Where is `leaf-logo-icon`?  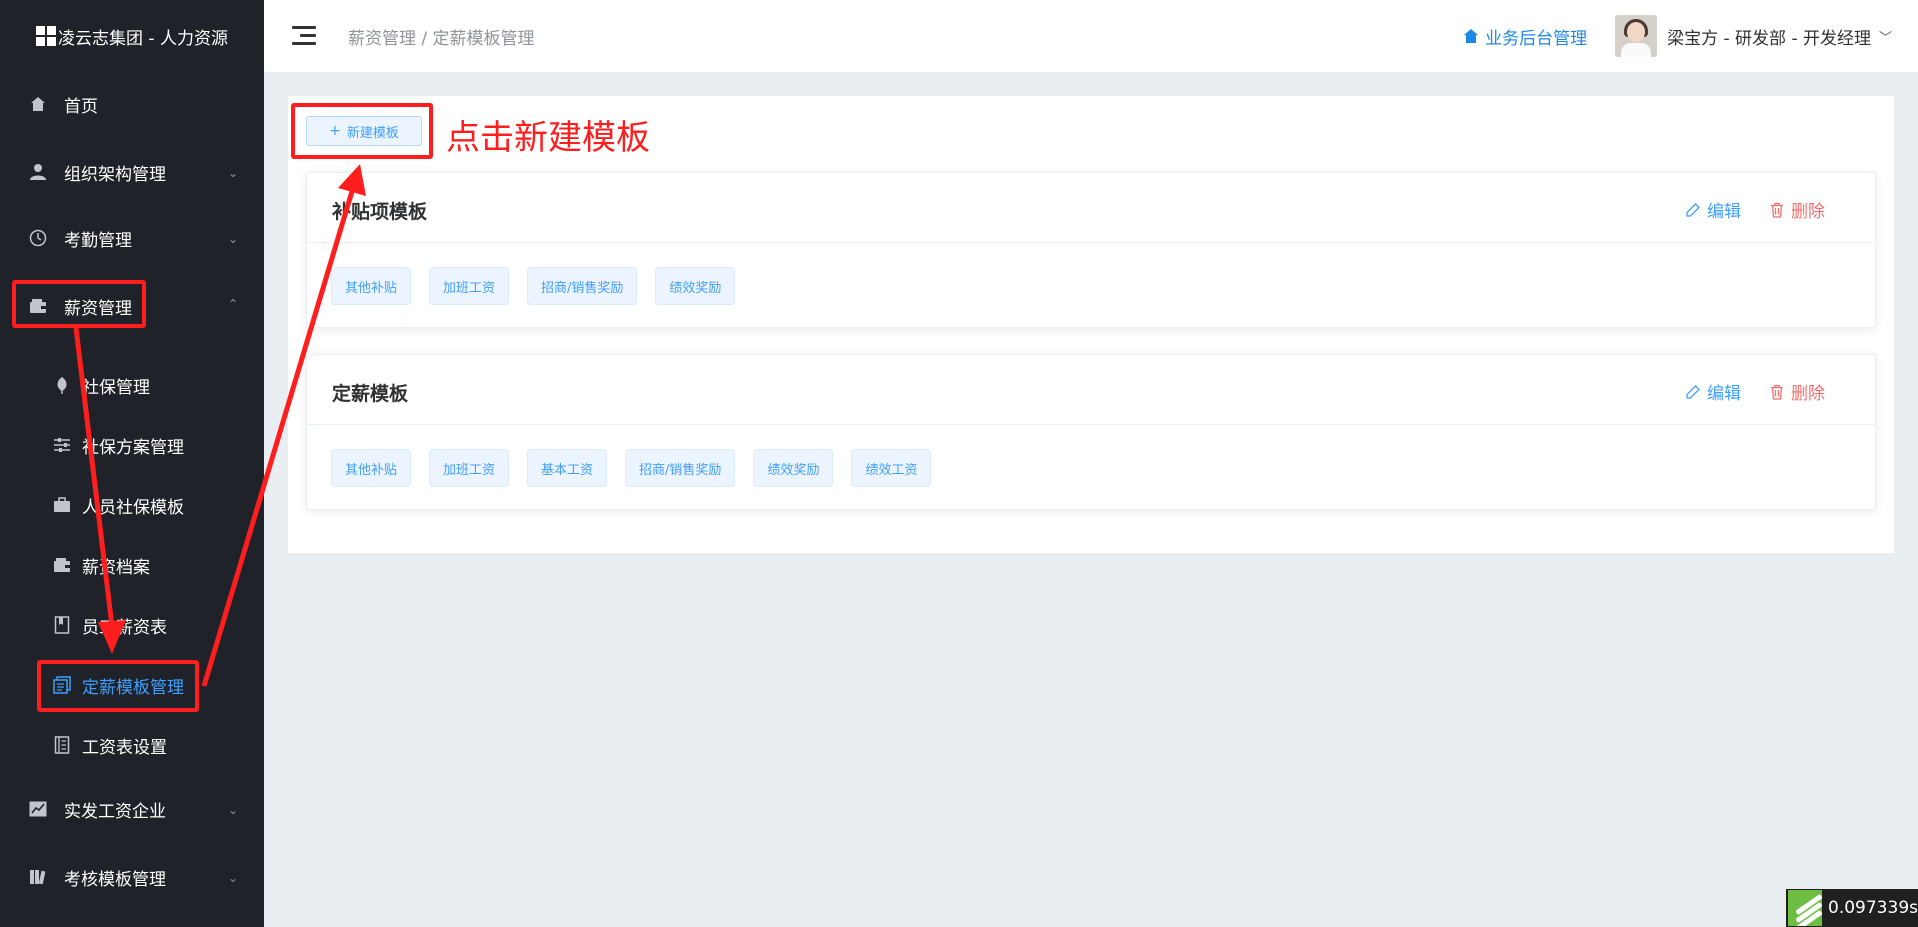 leaf-logo-icon is located at coordinates (1805, 908).